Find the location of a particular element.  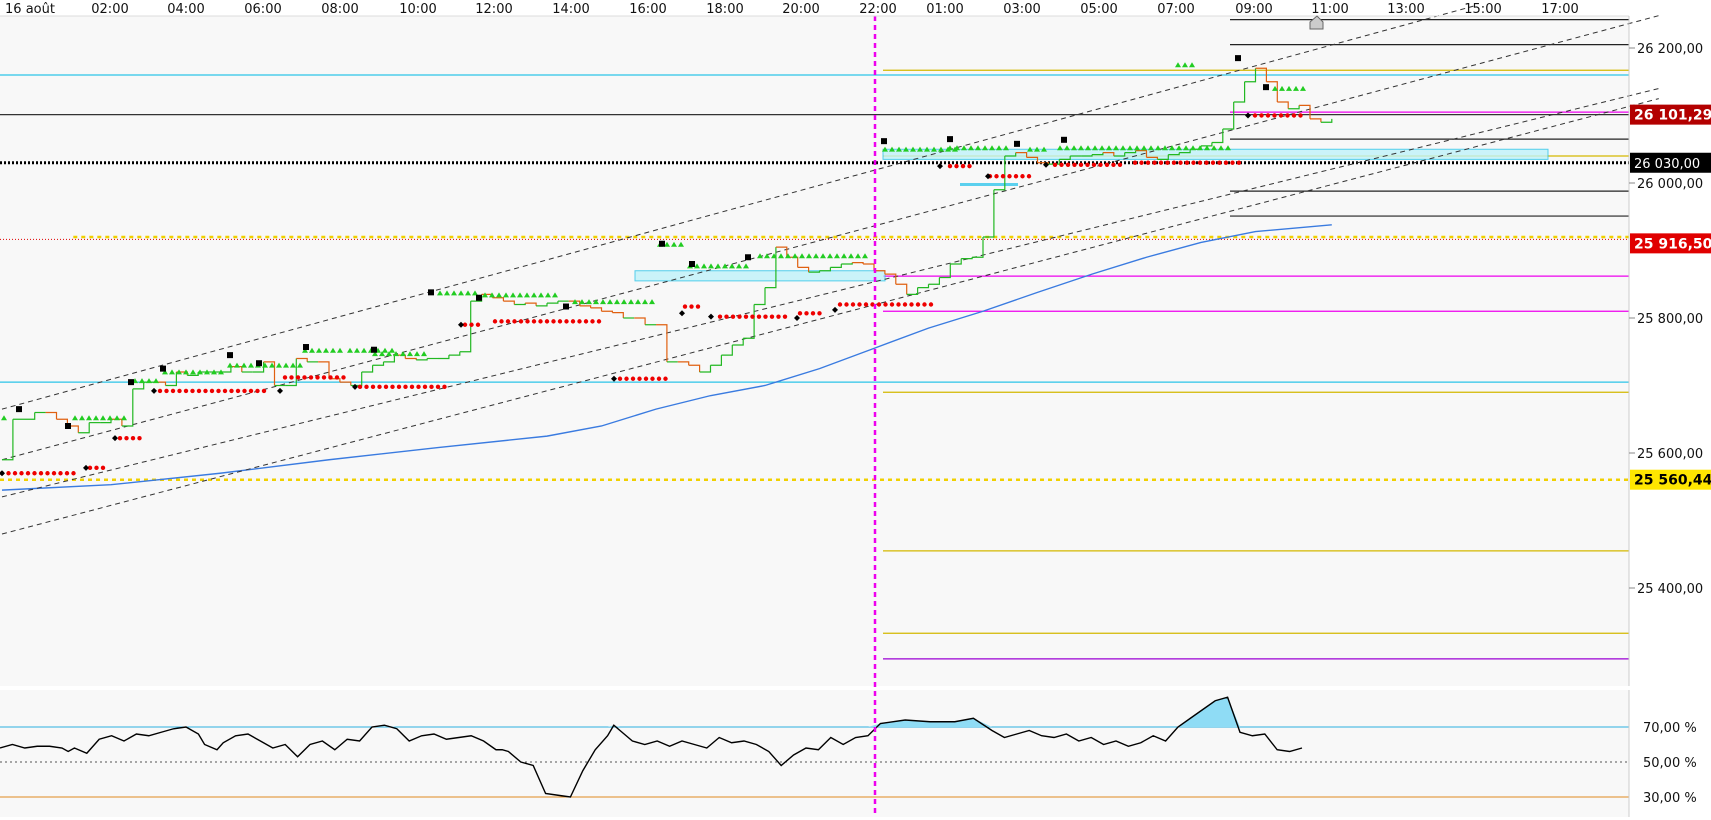

oscillator-level-label: 50,00 % is located at coordinates (1670, 763).